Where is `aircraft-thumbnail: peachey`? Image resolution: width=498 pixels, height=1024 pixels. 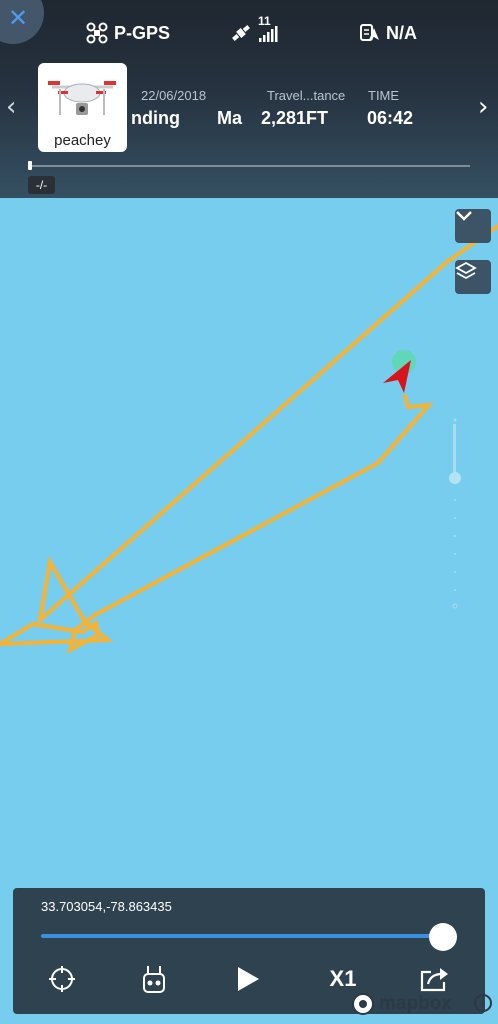 aircraft-thumbnail: peachey is located at coordinates (82, 107).